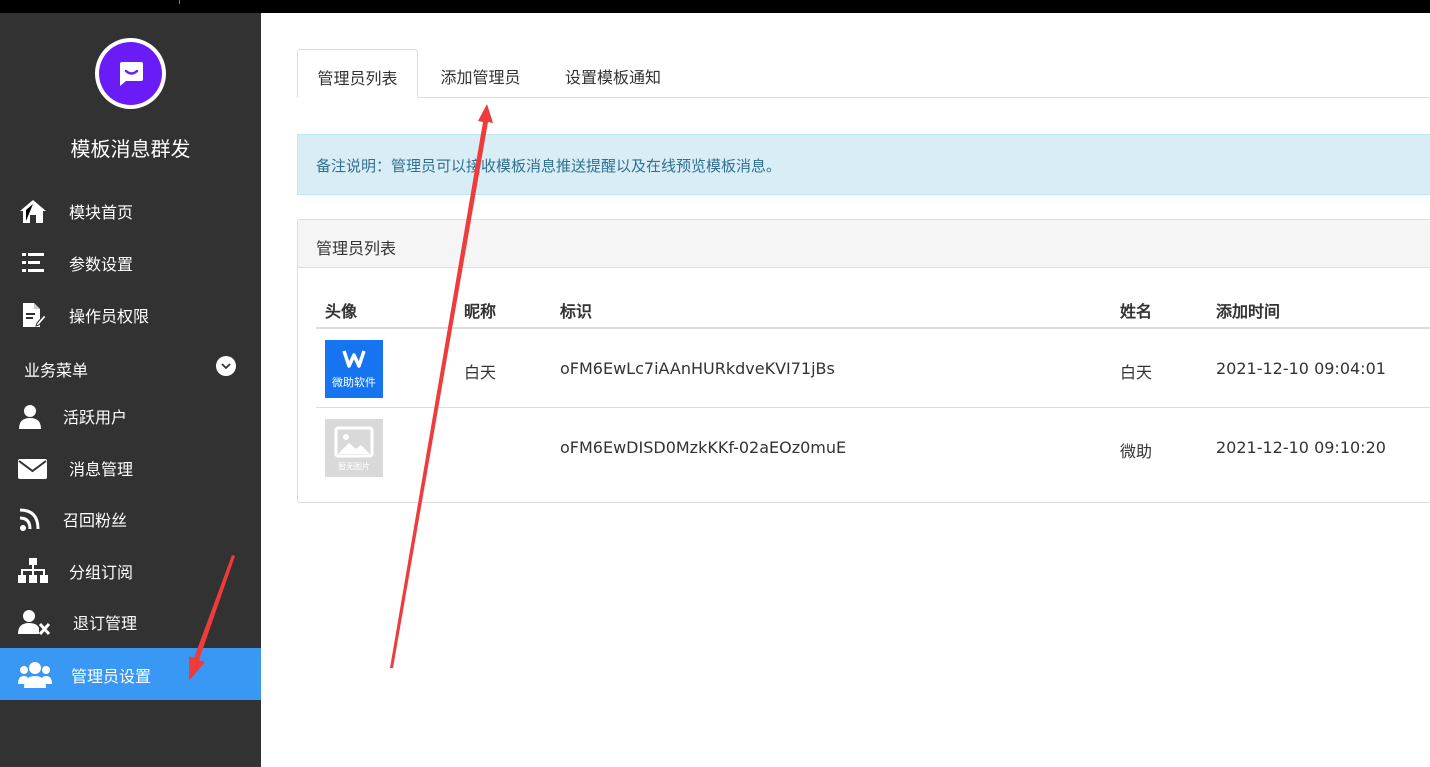 This screenshot has height=767, width=1430. Describe the element at coordinates (1136, 372) in the screenshot. I see `cell-name: 白天` at that location.